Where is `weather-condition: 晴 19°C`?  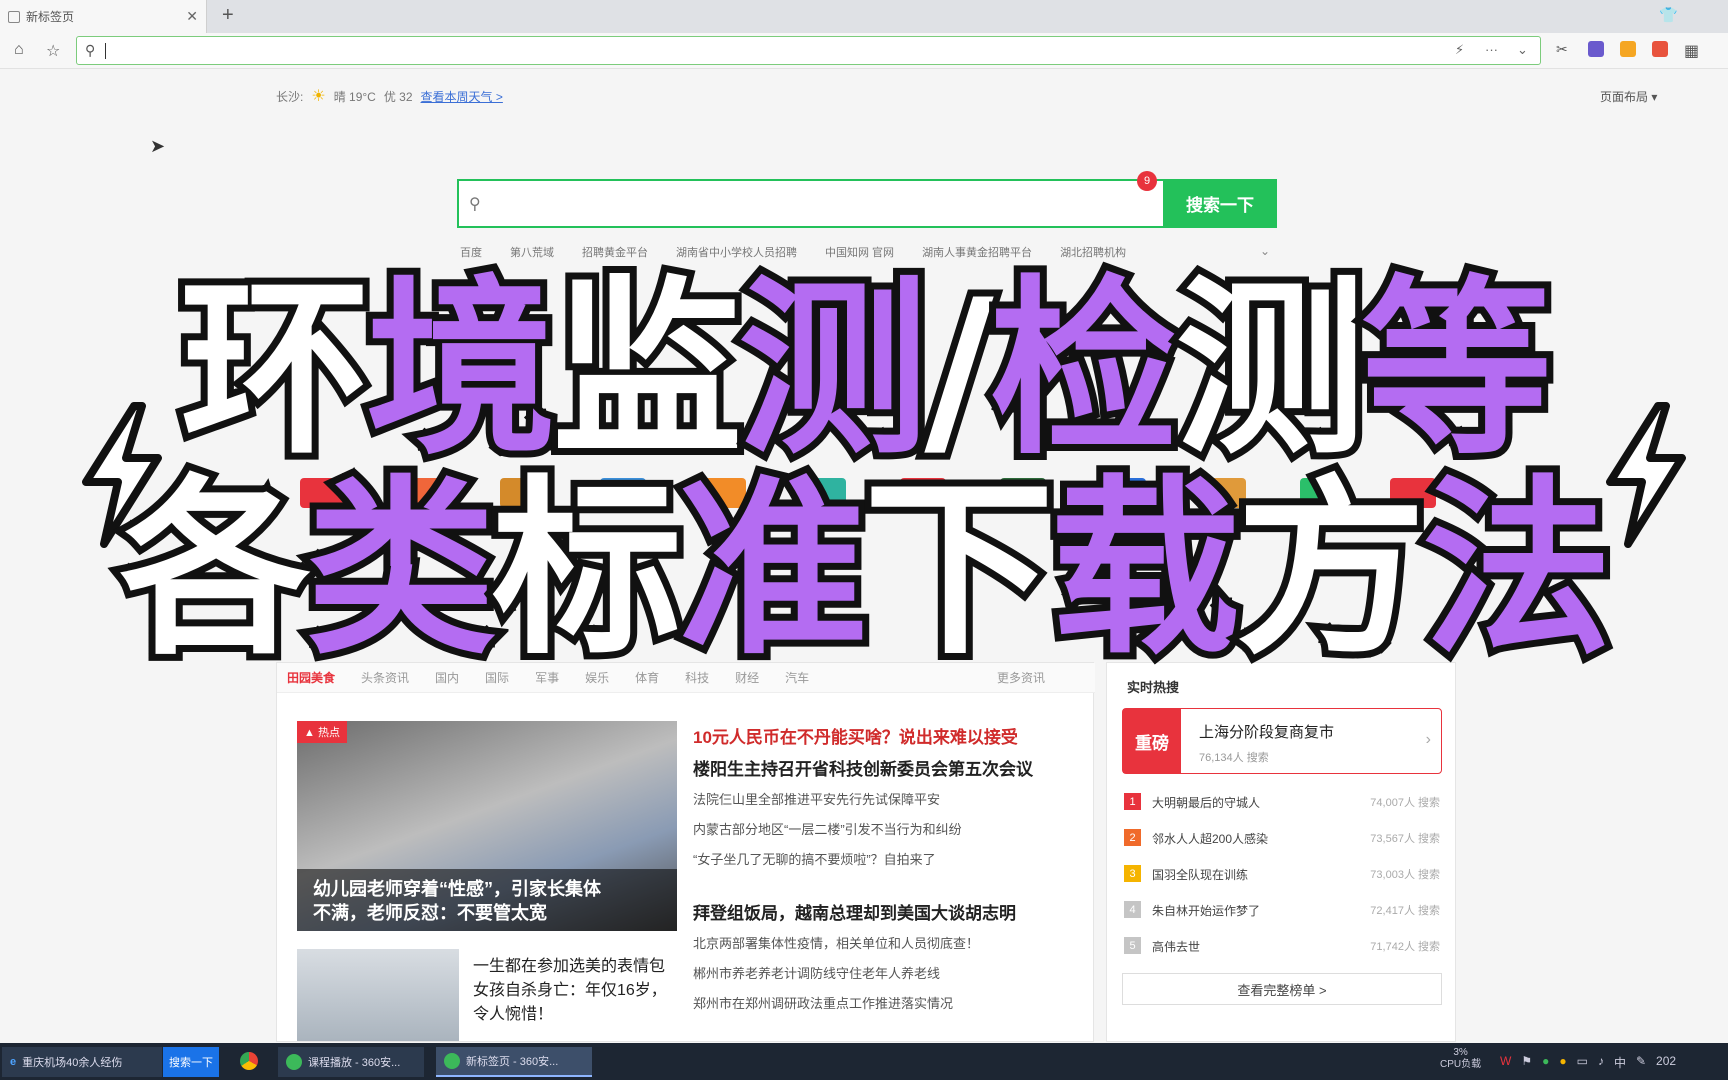
weather-condition: 晴 19°C is located at coordinates (354, 96).